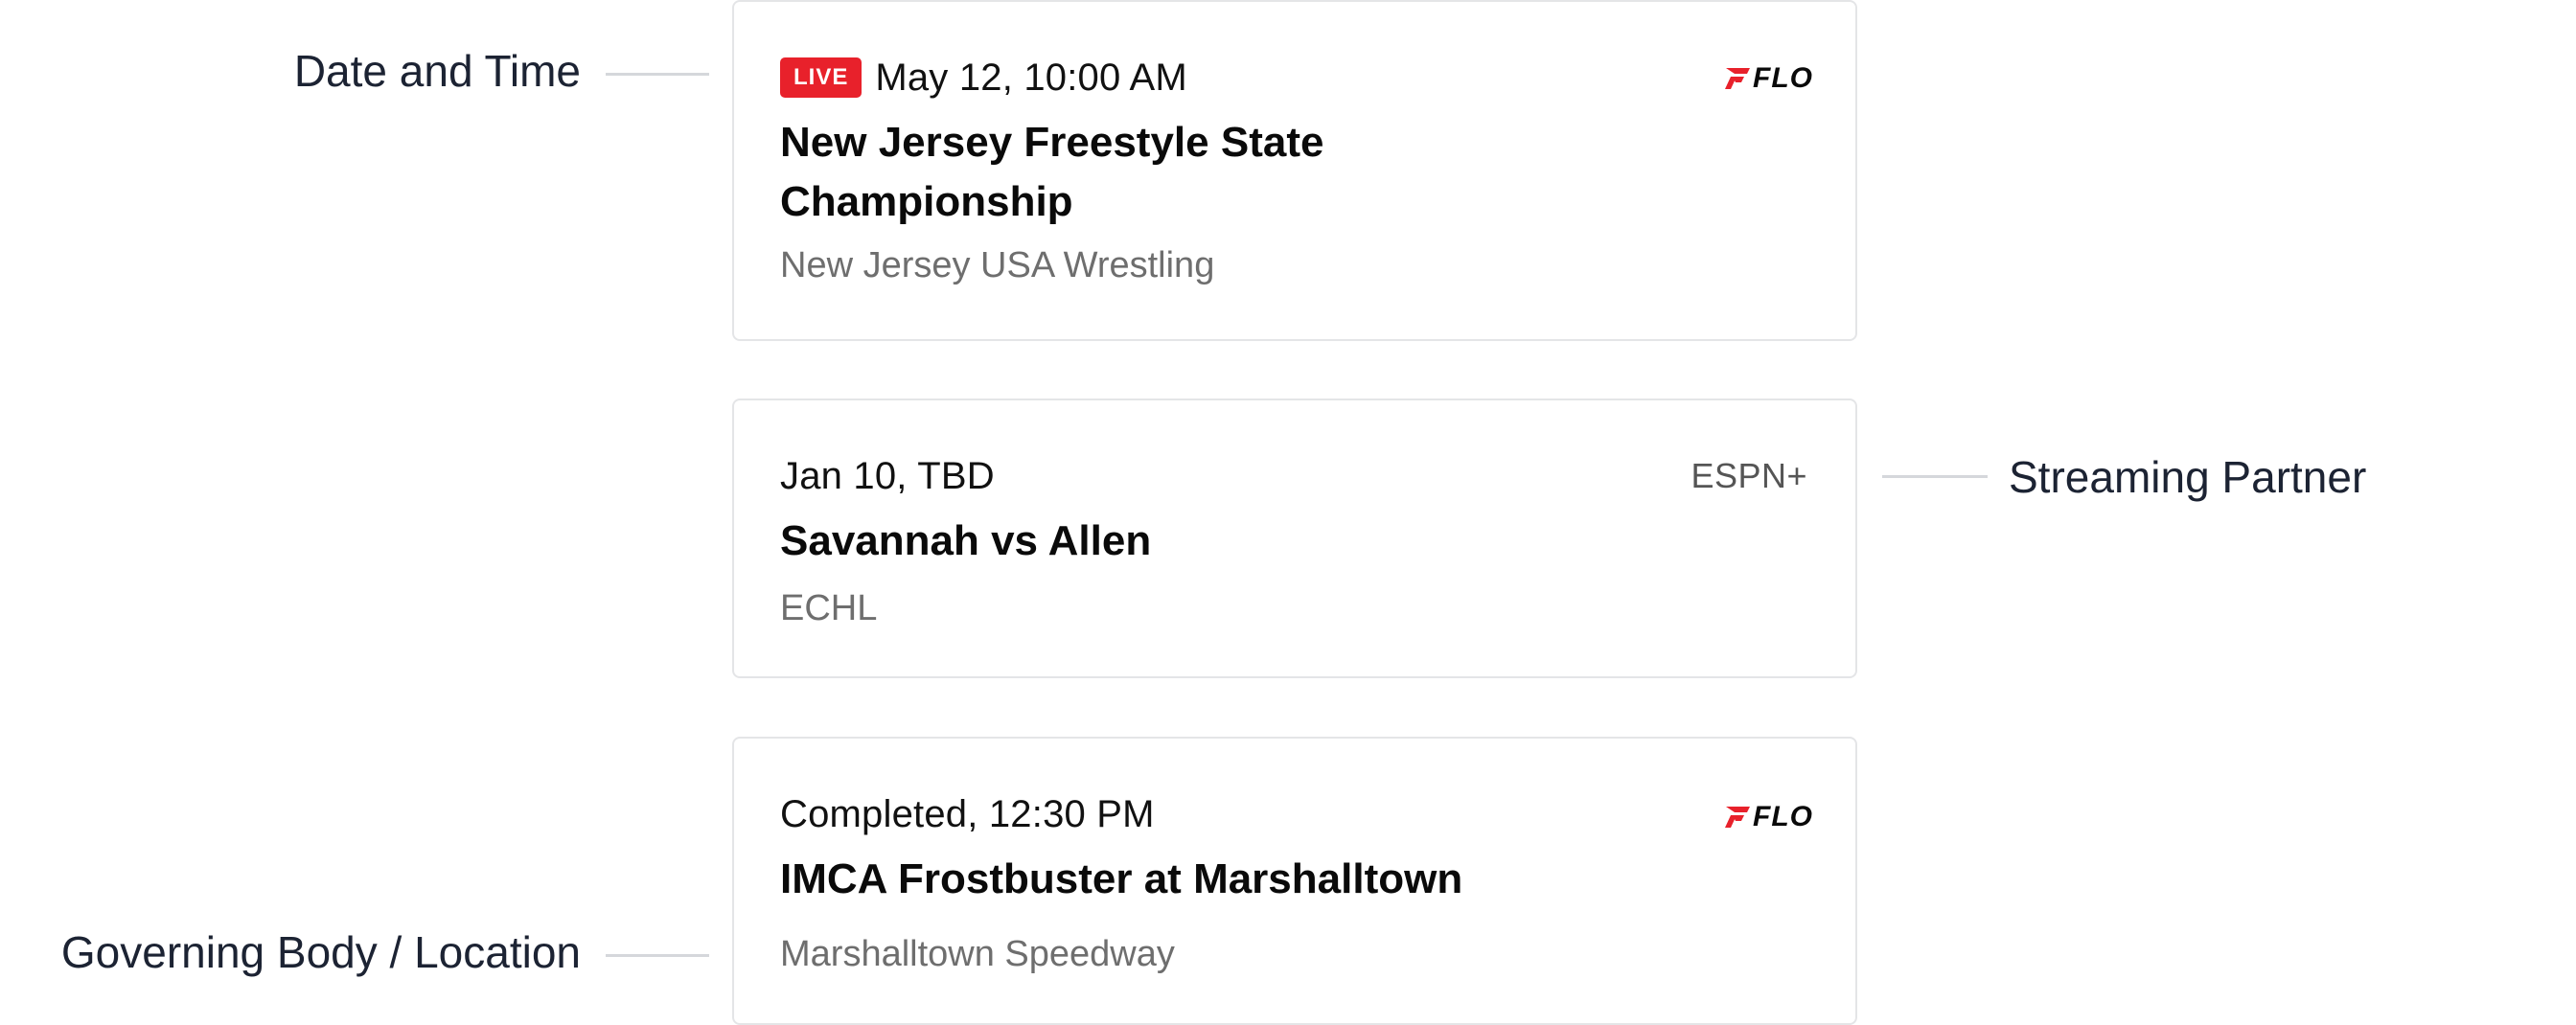  What do you see at coordinates (1935, 477) in the screenshot?
I see `callout-connector-streaming-partner` at bounding box center [1935, 477].